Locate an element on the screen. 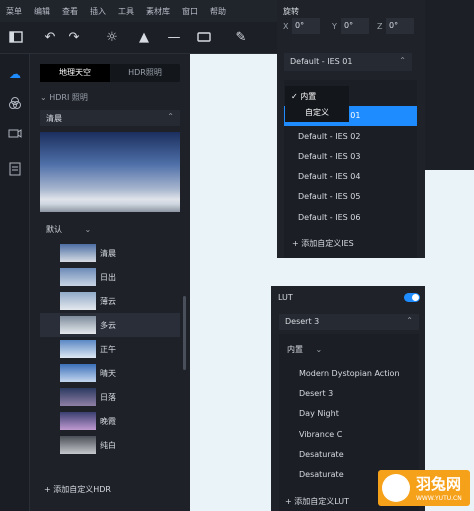  hdr-list-item: 晴天 is located at coordinates (110, 373).